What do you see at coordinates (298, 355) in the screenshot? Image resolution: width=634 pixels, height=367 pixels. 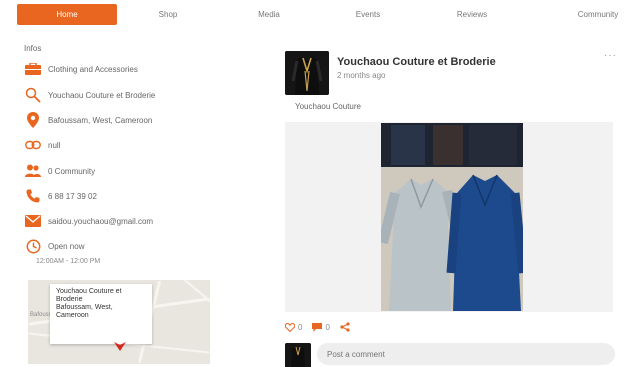 I see `commenter-avatar` at bounding box center [298, 355].